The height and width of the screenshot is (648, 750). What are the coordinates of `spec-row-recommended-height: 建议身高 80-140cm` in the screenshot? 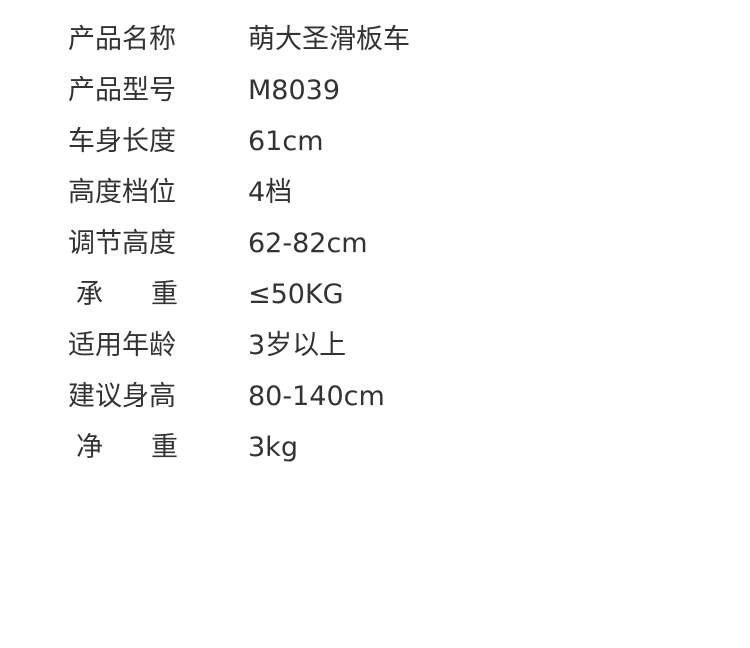 It's located at (375, 396).